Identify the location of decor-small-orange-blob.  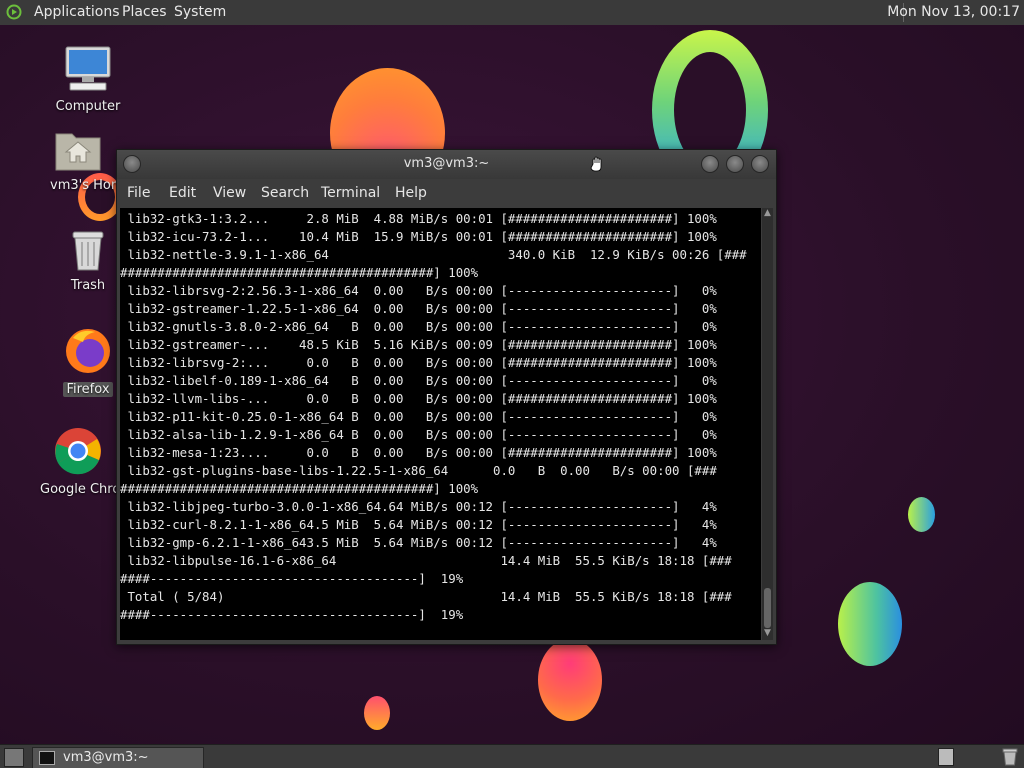
(377, 713).